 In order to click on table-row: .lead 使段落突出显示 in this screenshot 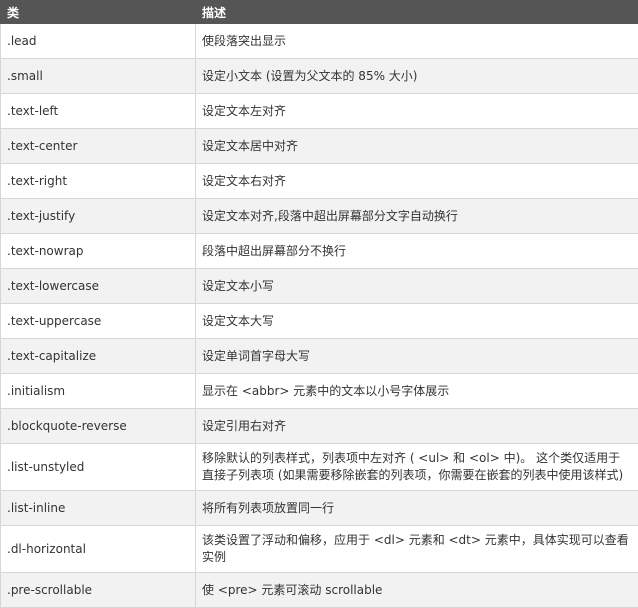, I will do `click(319, 41)`.